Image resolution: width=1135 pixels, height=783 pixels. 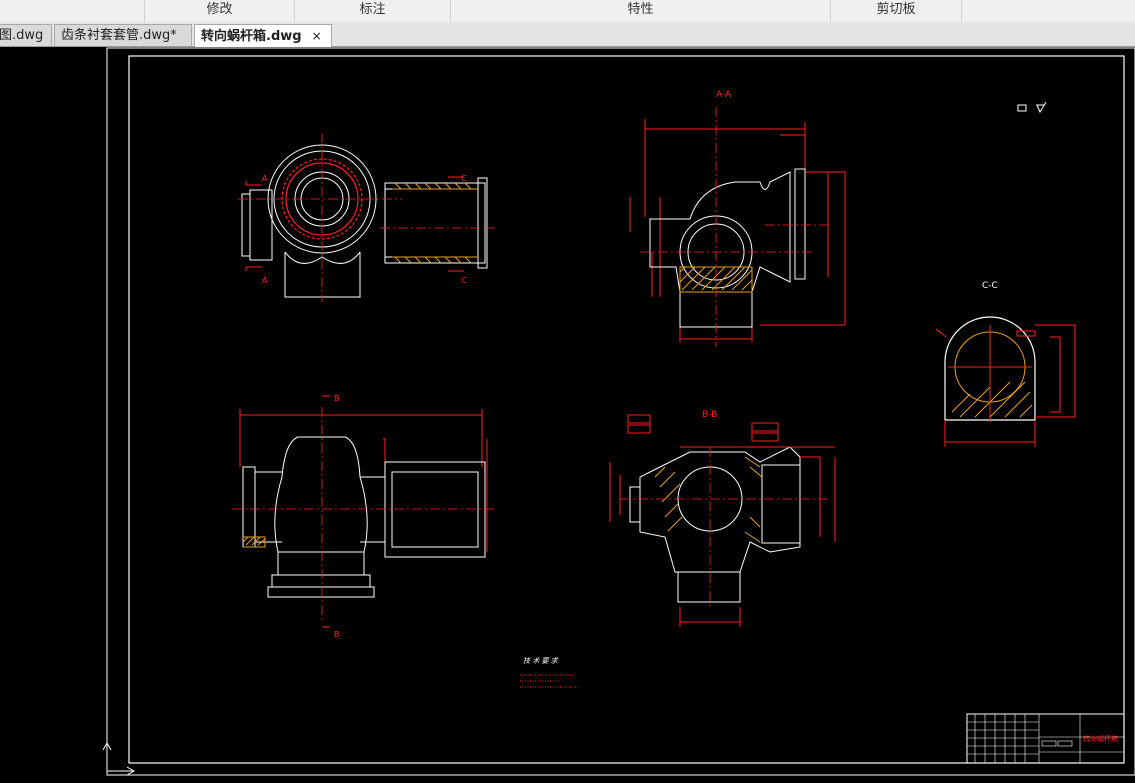 What do you see at coordinates (366, 217) in the screenshot?
I see `view-front-top-left: A A C C` at bounding box center [366, 217].